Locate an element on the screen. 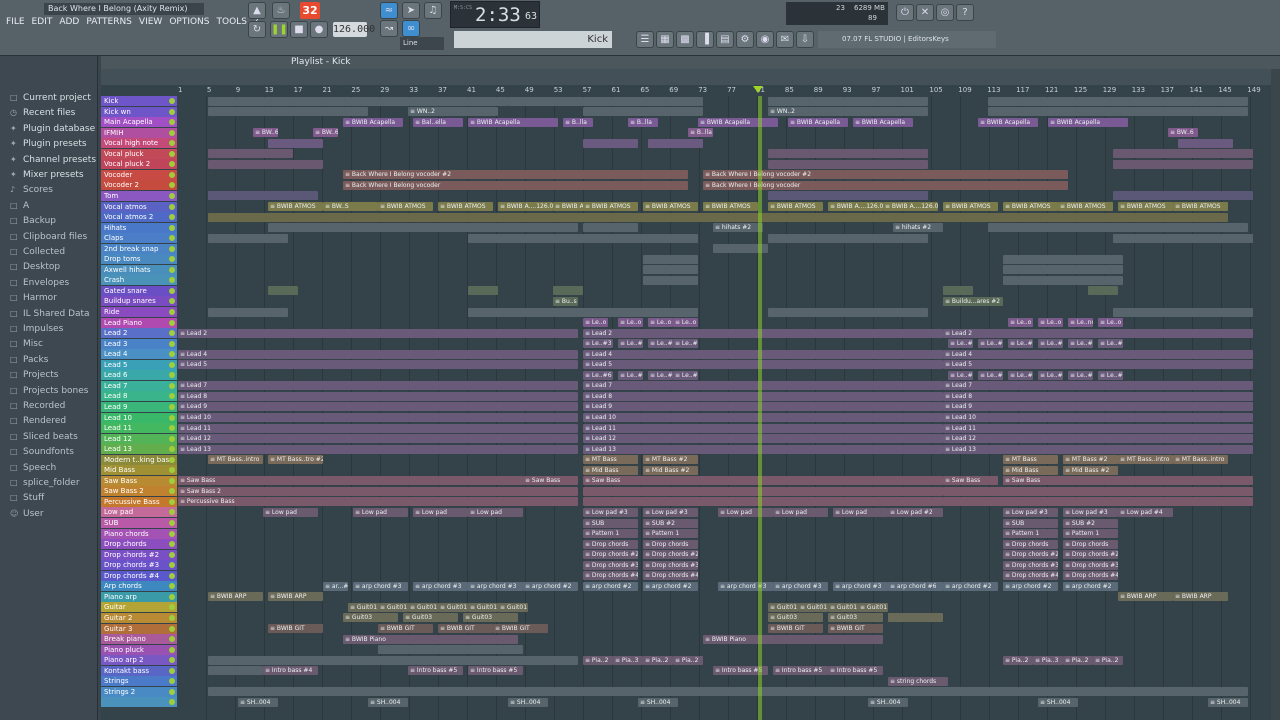  vertical-scrollbar is located at coordinates (1275, 394).